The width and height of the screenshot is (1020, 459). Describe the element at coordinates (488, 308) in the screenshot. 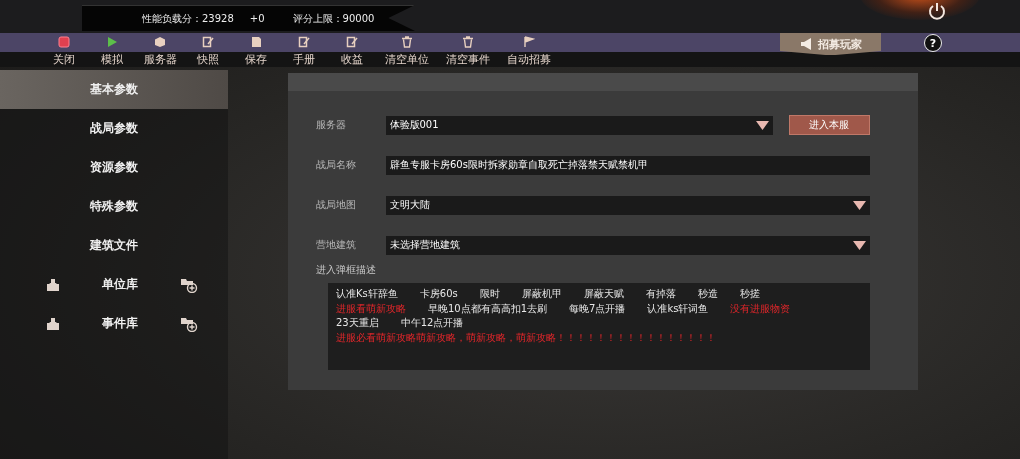

I see `description-text: 早晚10点都有高高扣1去刷` at that location.